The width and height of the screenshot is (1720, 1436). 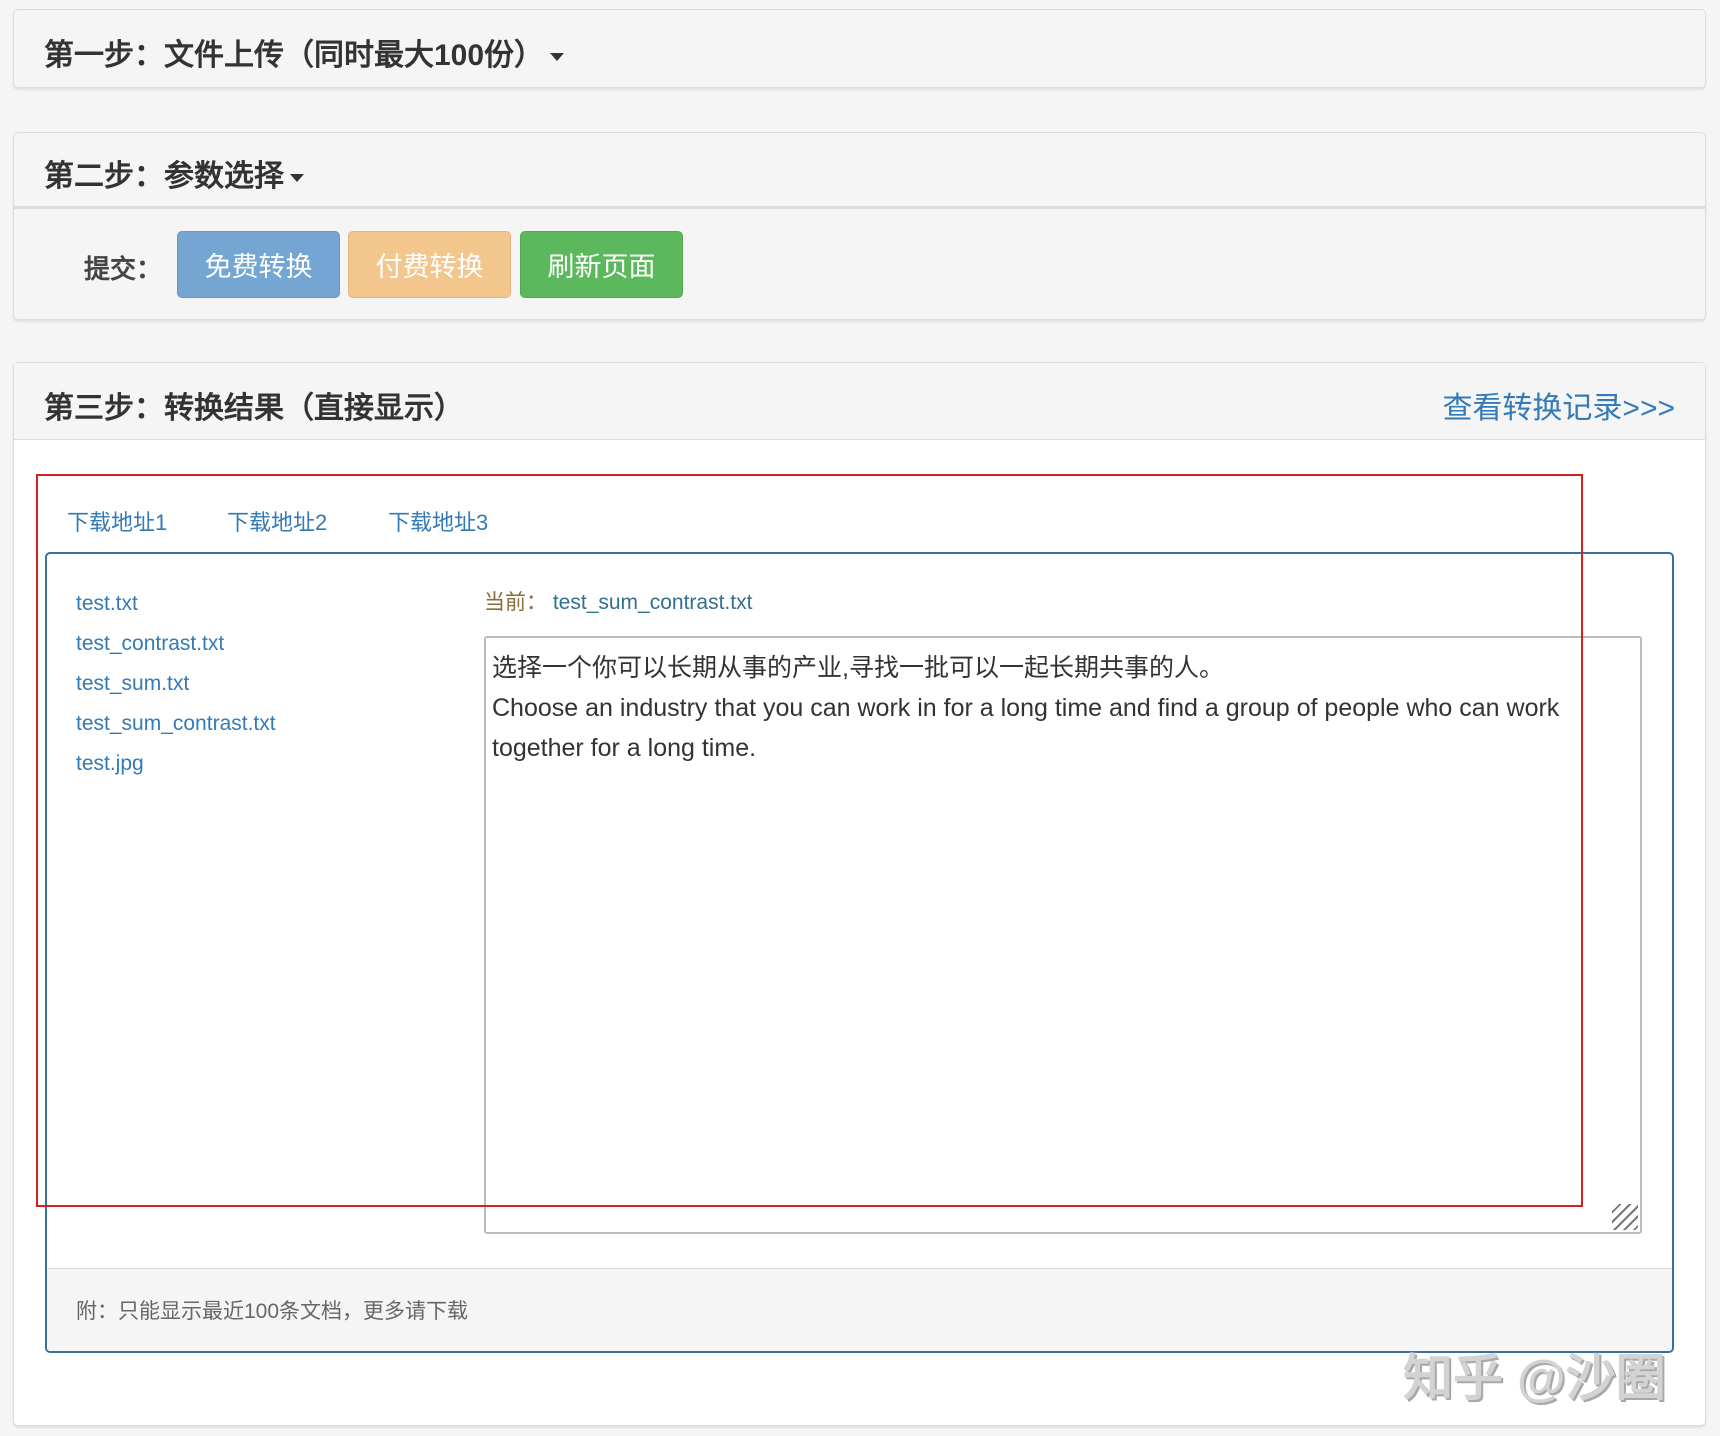 I want to click on step1-header: 第一步：文件上传（同时最大100份）, so click(x=304, y=52).